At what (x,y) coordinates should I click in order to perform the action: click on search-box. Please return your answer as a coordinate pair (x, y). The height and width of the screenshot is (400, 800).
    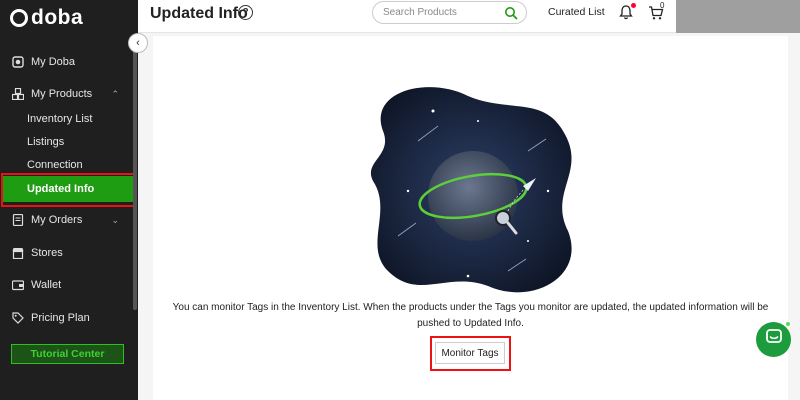
    Looking at the image, I should click on (449, 12).